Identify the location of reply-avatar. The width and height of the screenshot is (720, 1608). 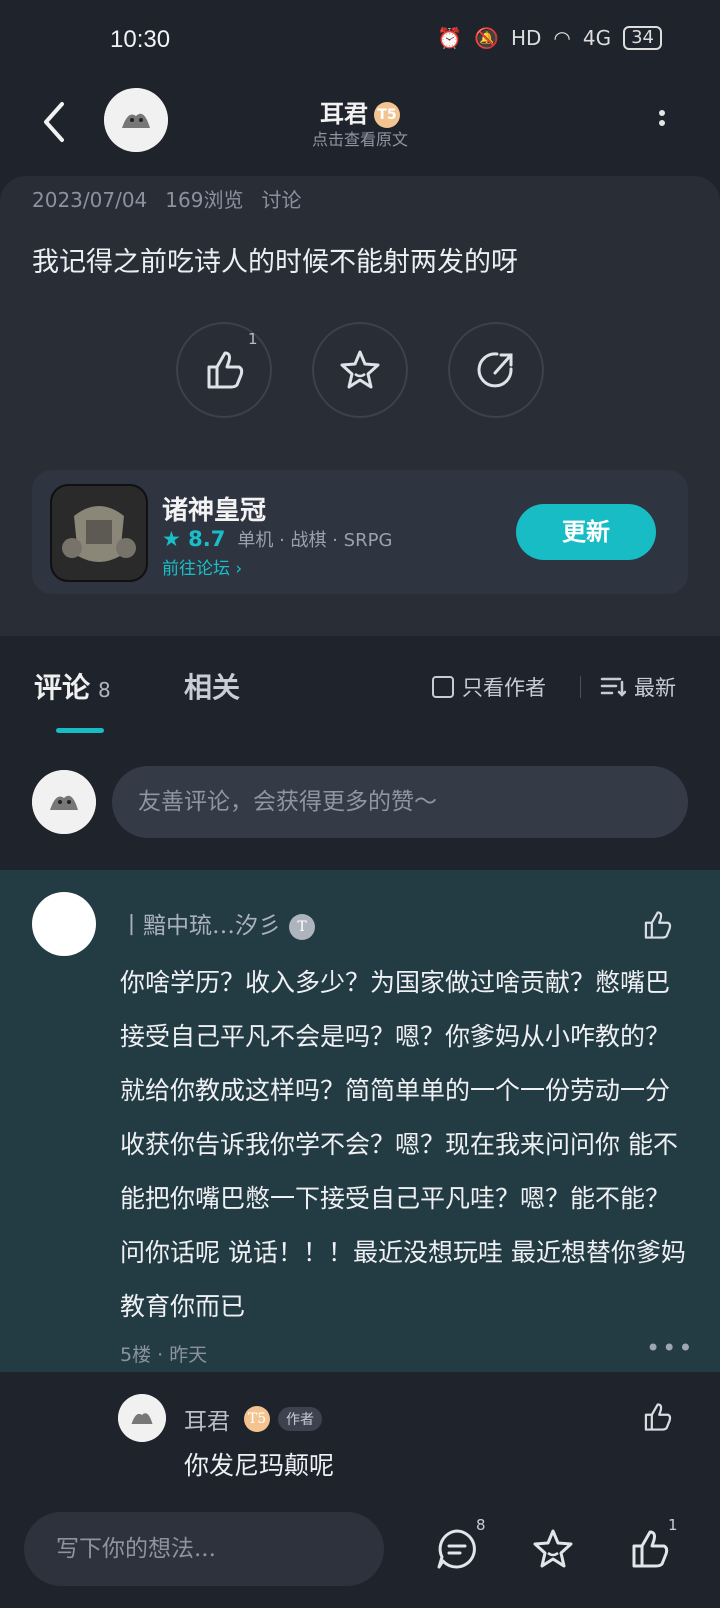
(142, 1418).